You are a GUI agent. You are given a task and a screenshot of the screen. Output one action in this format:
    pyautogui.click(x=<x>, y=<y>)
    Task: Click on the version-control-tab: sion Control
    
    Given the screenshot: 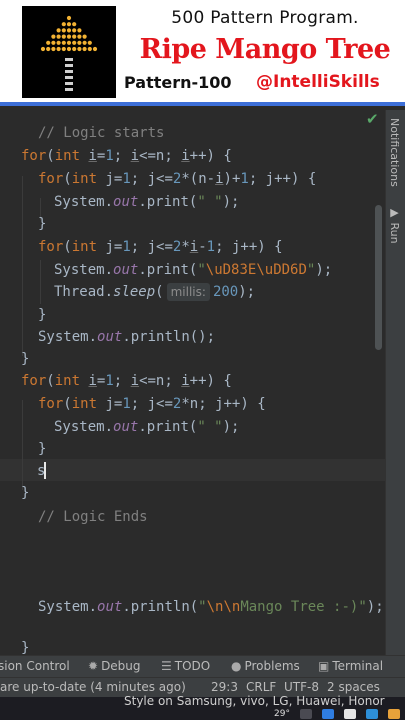 What is the action you would take?
    pyautogui.click(x=35, y=666)
    